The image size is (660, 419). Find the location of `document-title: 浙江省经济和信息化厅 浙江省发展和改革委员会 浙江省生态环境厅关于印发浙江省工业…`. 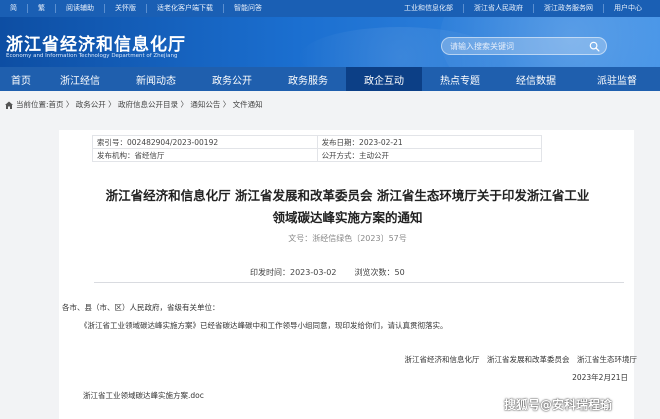

document-title: 浙江省经济和信息化厅 浙江省发展和改革委员会 浙江省生态环境厅关于印发浙江省工业… is located at coordinates (347, 207).